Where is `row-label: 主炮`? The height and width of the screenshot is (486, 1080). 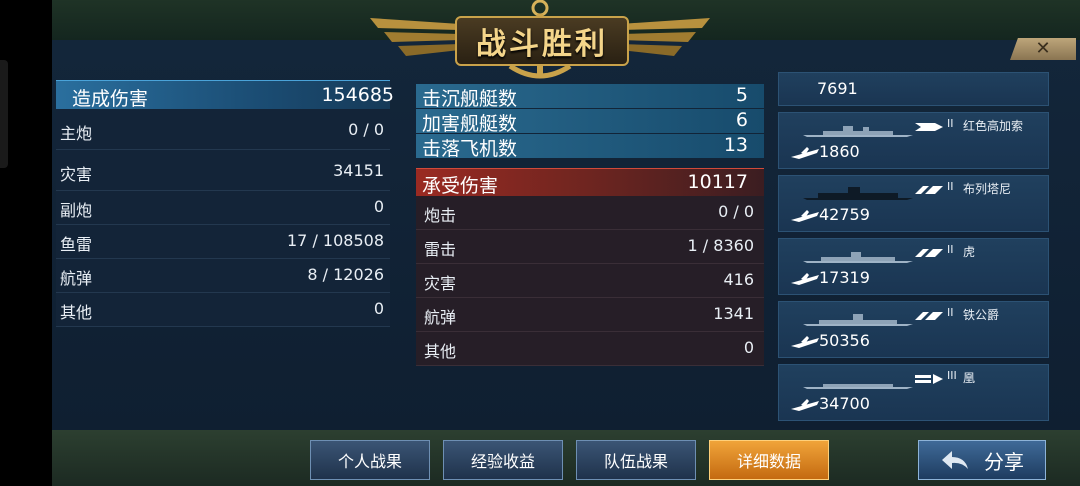
row-label: 主炮 is located at coordinates (76, 133).